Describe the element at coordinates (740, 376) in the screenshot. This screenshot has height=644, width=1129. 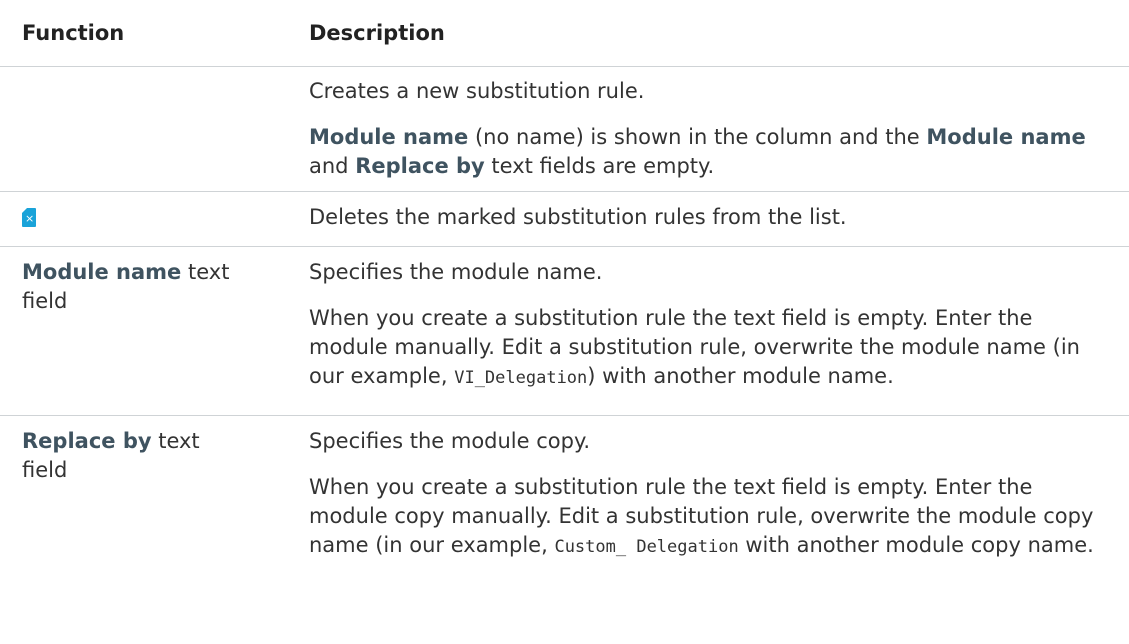
I see `details-text-2: ) with another module name.` at that location.